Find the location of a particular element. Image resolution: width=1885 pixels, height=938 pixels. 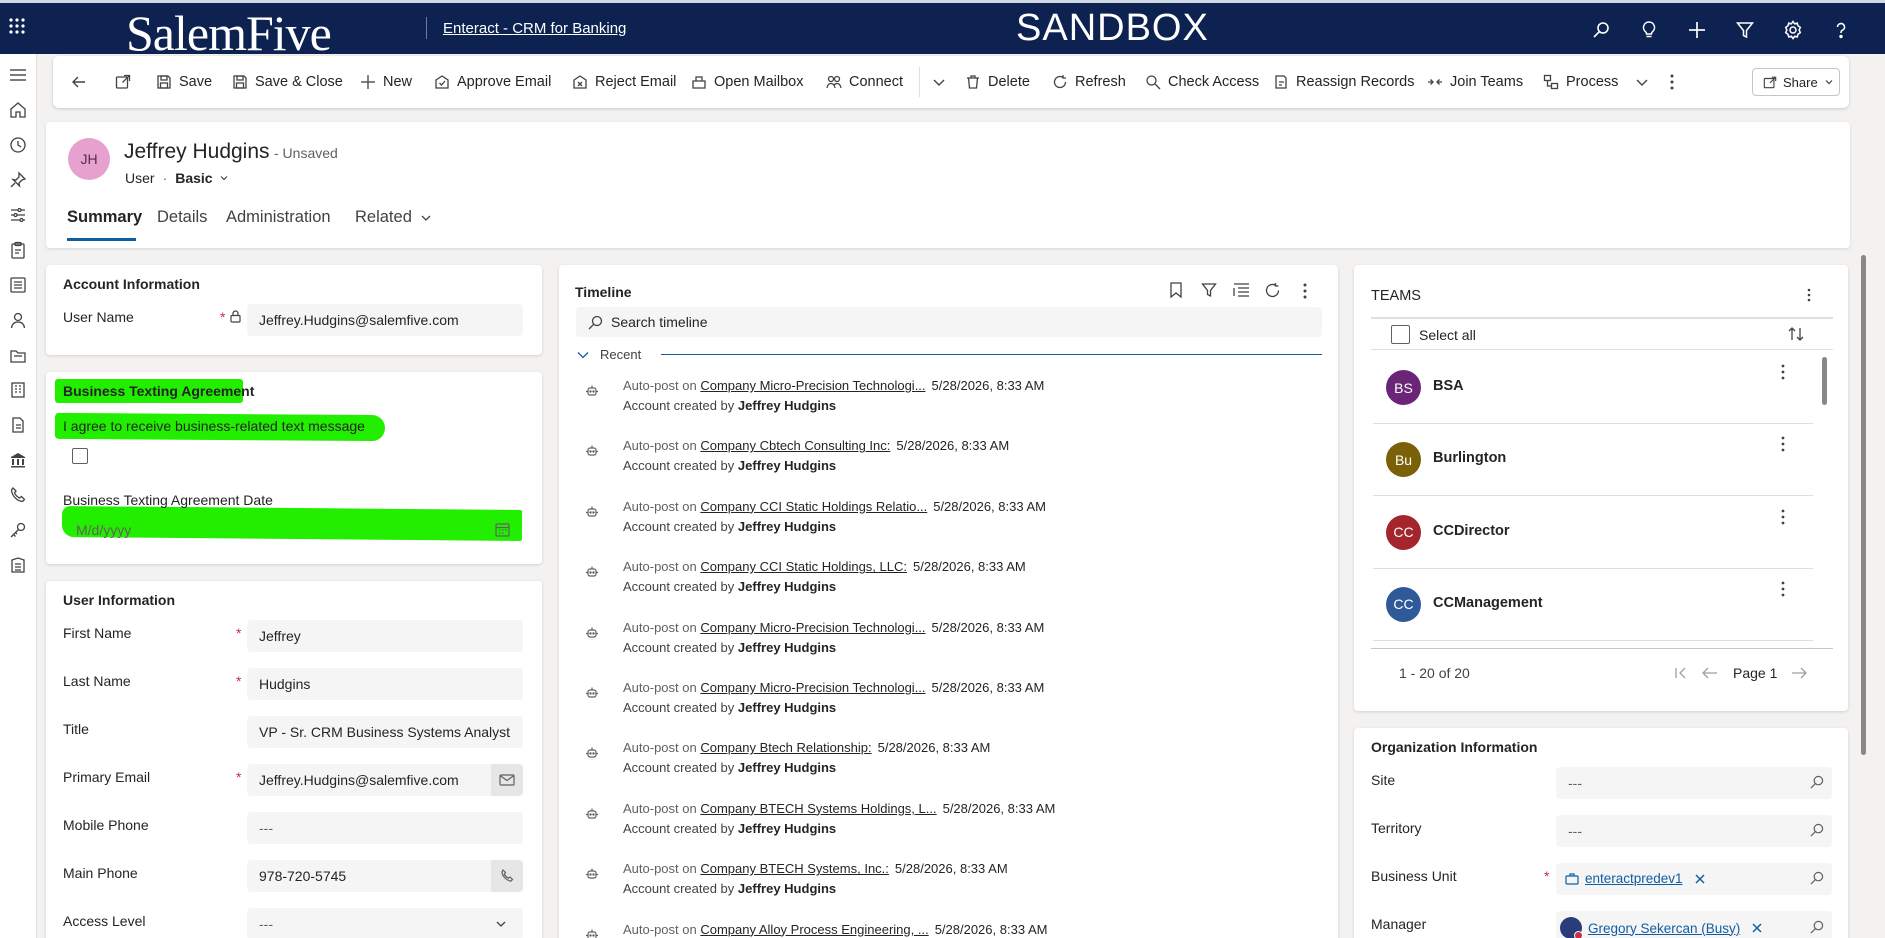

tab-summary: Summary is located at coordinates (104, 217).